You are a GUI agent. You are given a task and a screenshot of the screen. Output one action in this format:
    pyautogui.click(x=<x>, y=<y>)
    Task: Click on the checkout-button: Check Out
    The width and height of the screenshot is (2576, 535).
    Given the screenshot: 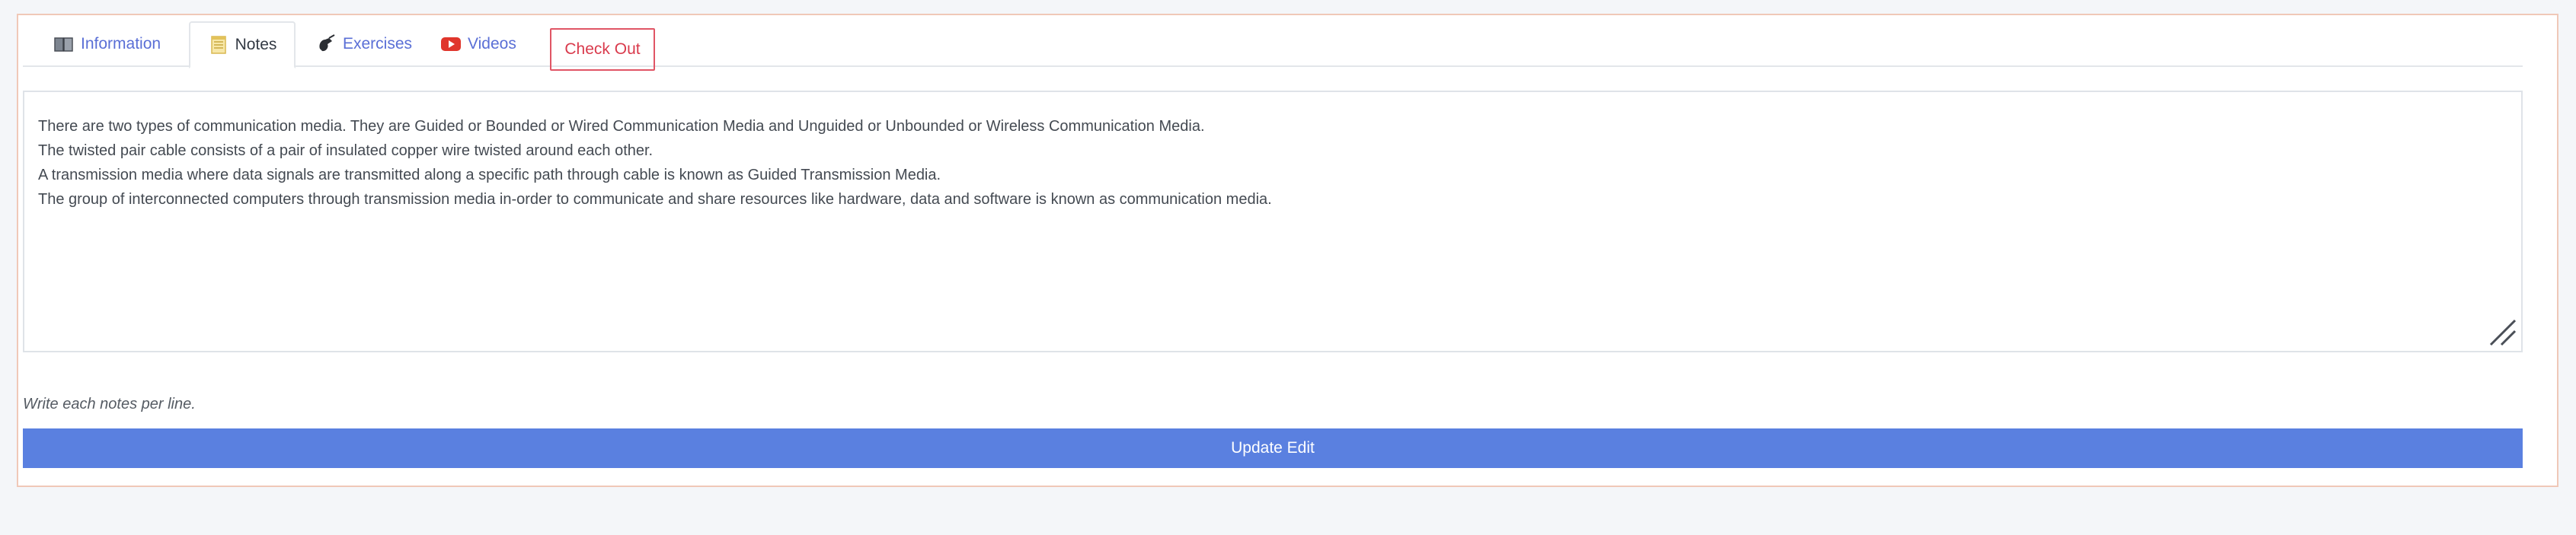 What is the action you would take?
    pyautogui.click(x=602, y=49)
    